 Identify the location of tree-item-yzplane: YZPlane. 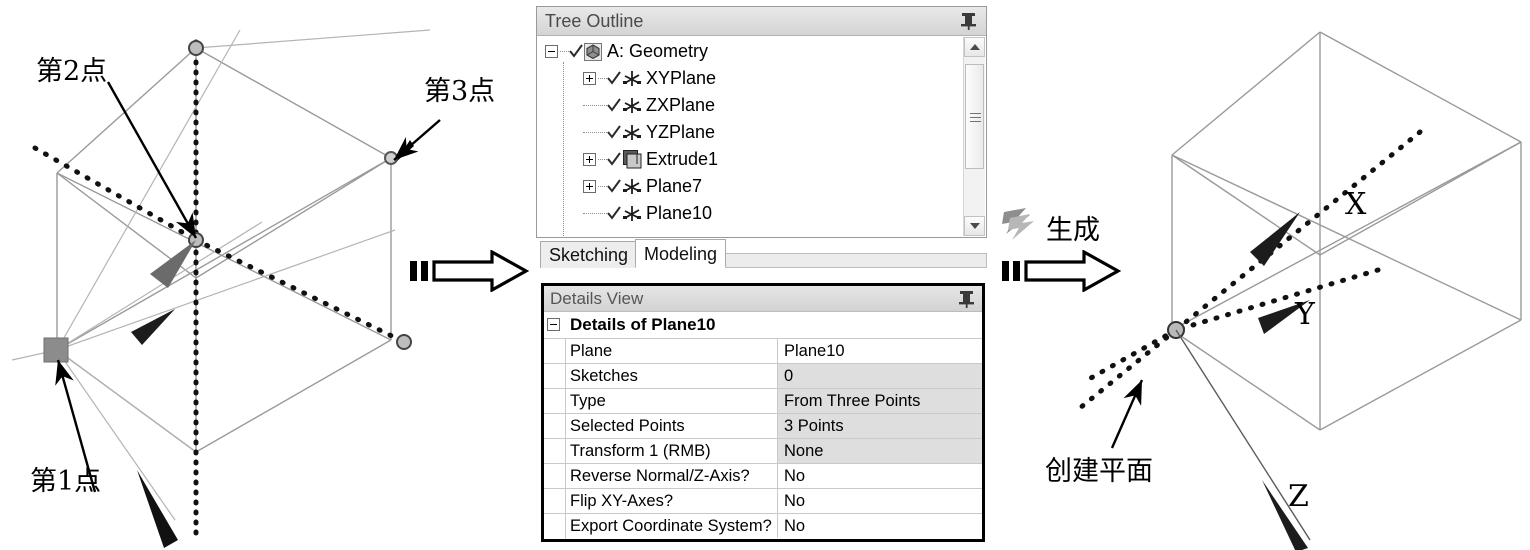
(745, 132).